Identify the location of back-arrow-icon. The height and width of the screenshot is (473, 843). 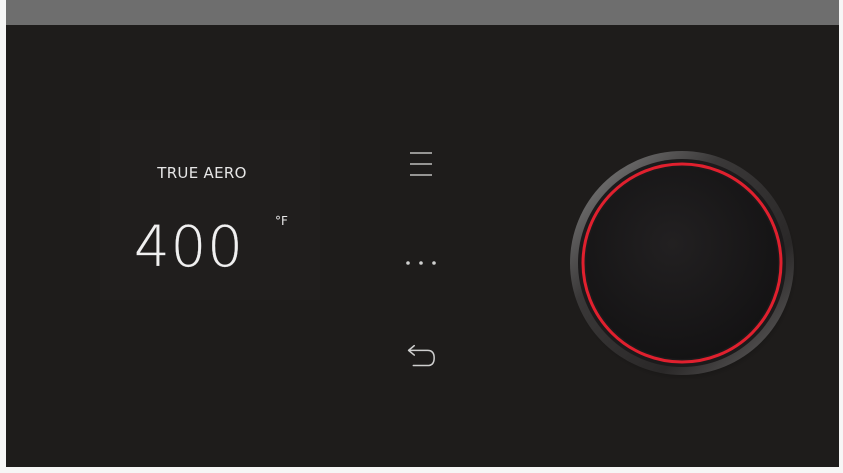
(421, 355).